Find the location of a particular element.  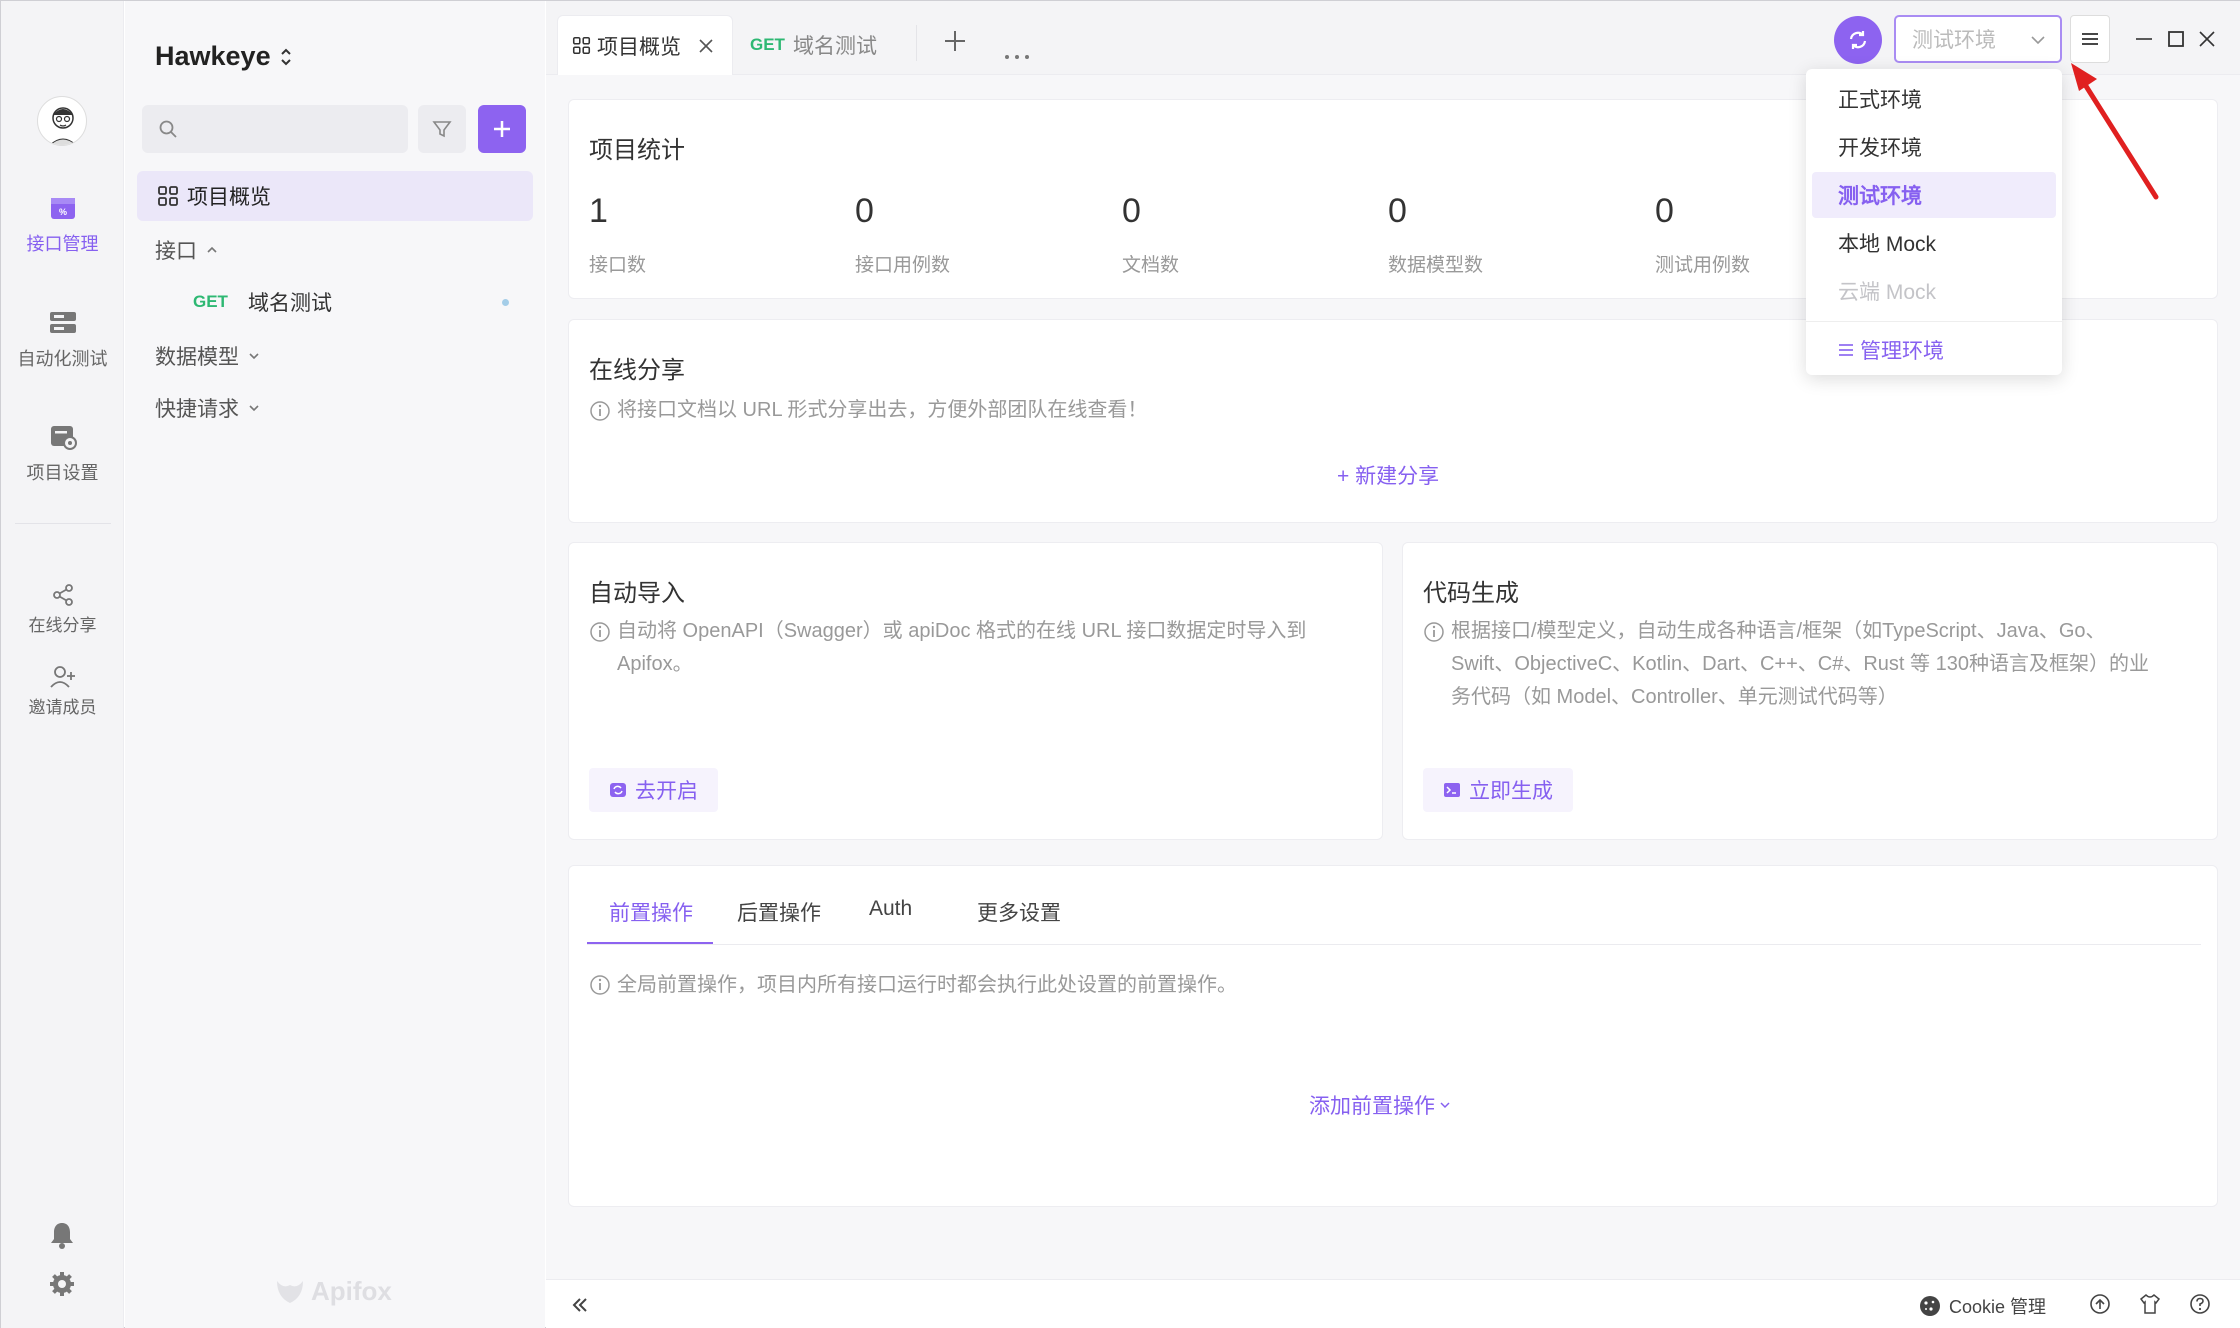

minimize-icon is located at coordinates (2144, 39).